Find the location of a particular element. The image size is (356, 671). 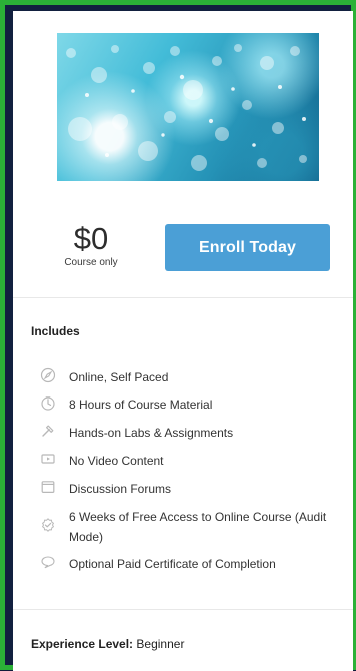

clock-icon is located at coordinates (48, 403).